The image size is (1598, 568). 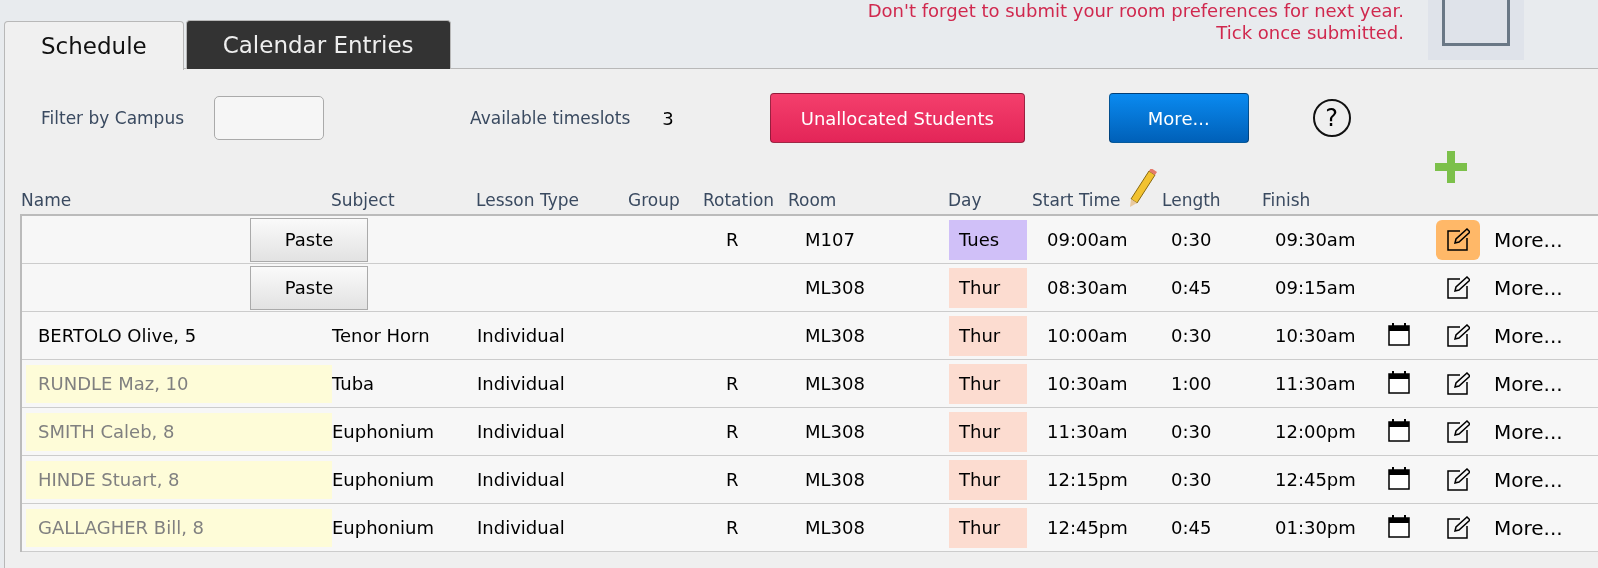 What do you see at coordinates (1087, 287) in the screenshot?
I see `start-time-cell-text: 08:30am` at bounding box center [1087, 287].